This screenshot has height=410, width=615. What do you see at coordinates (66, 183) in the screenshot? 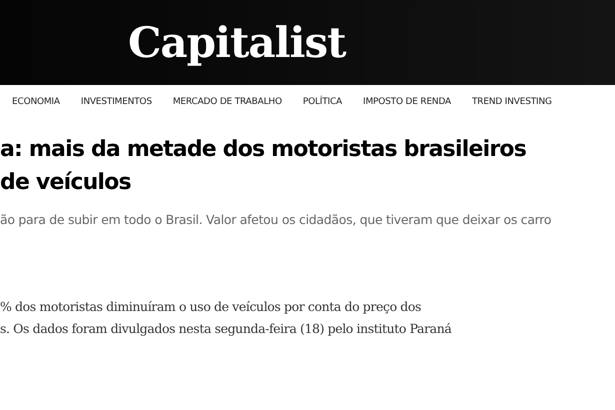
I see `headline: de veículos` at bounding box center [66, 183].